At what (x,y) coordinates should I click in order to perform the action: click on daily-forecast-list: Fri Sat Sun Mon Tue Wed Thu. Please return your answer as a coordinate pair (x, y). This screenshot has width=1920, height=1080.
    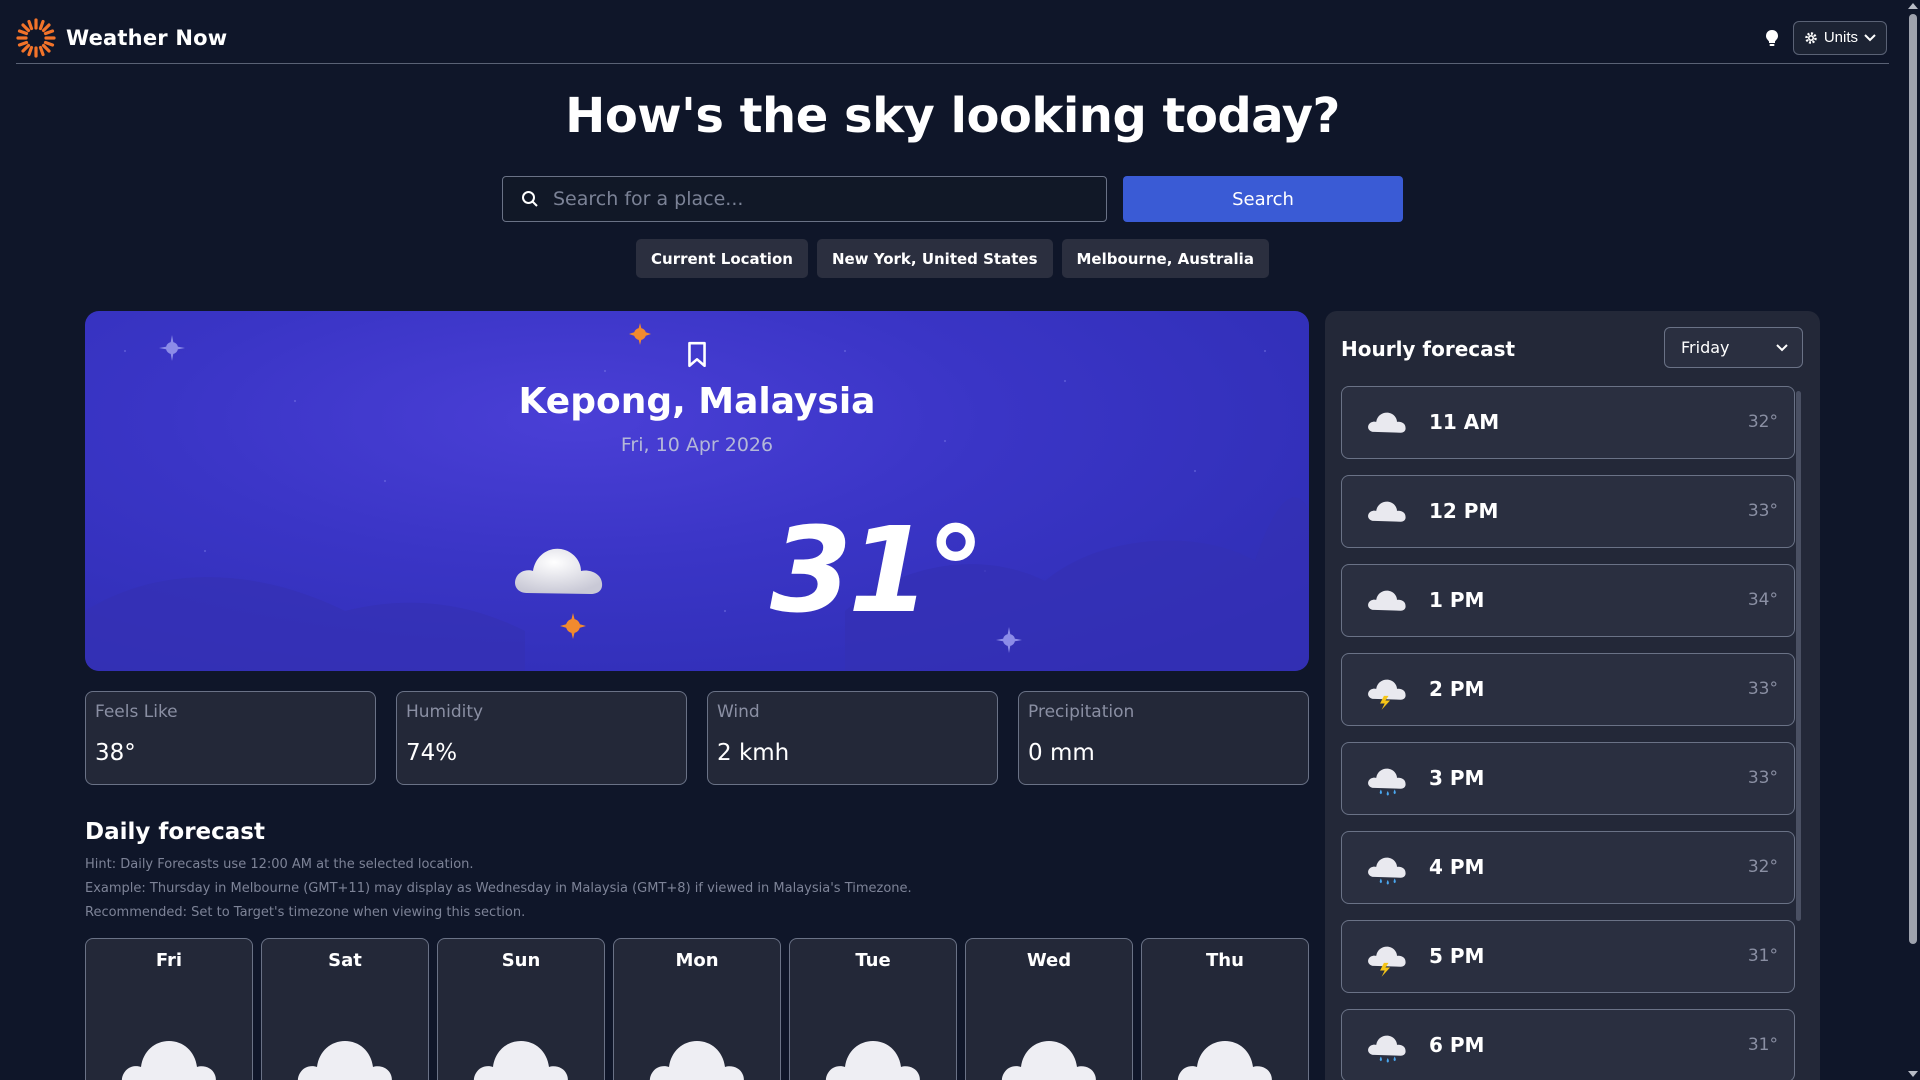
    Looking at the image, I should click on (697, 1009).